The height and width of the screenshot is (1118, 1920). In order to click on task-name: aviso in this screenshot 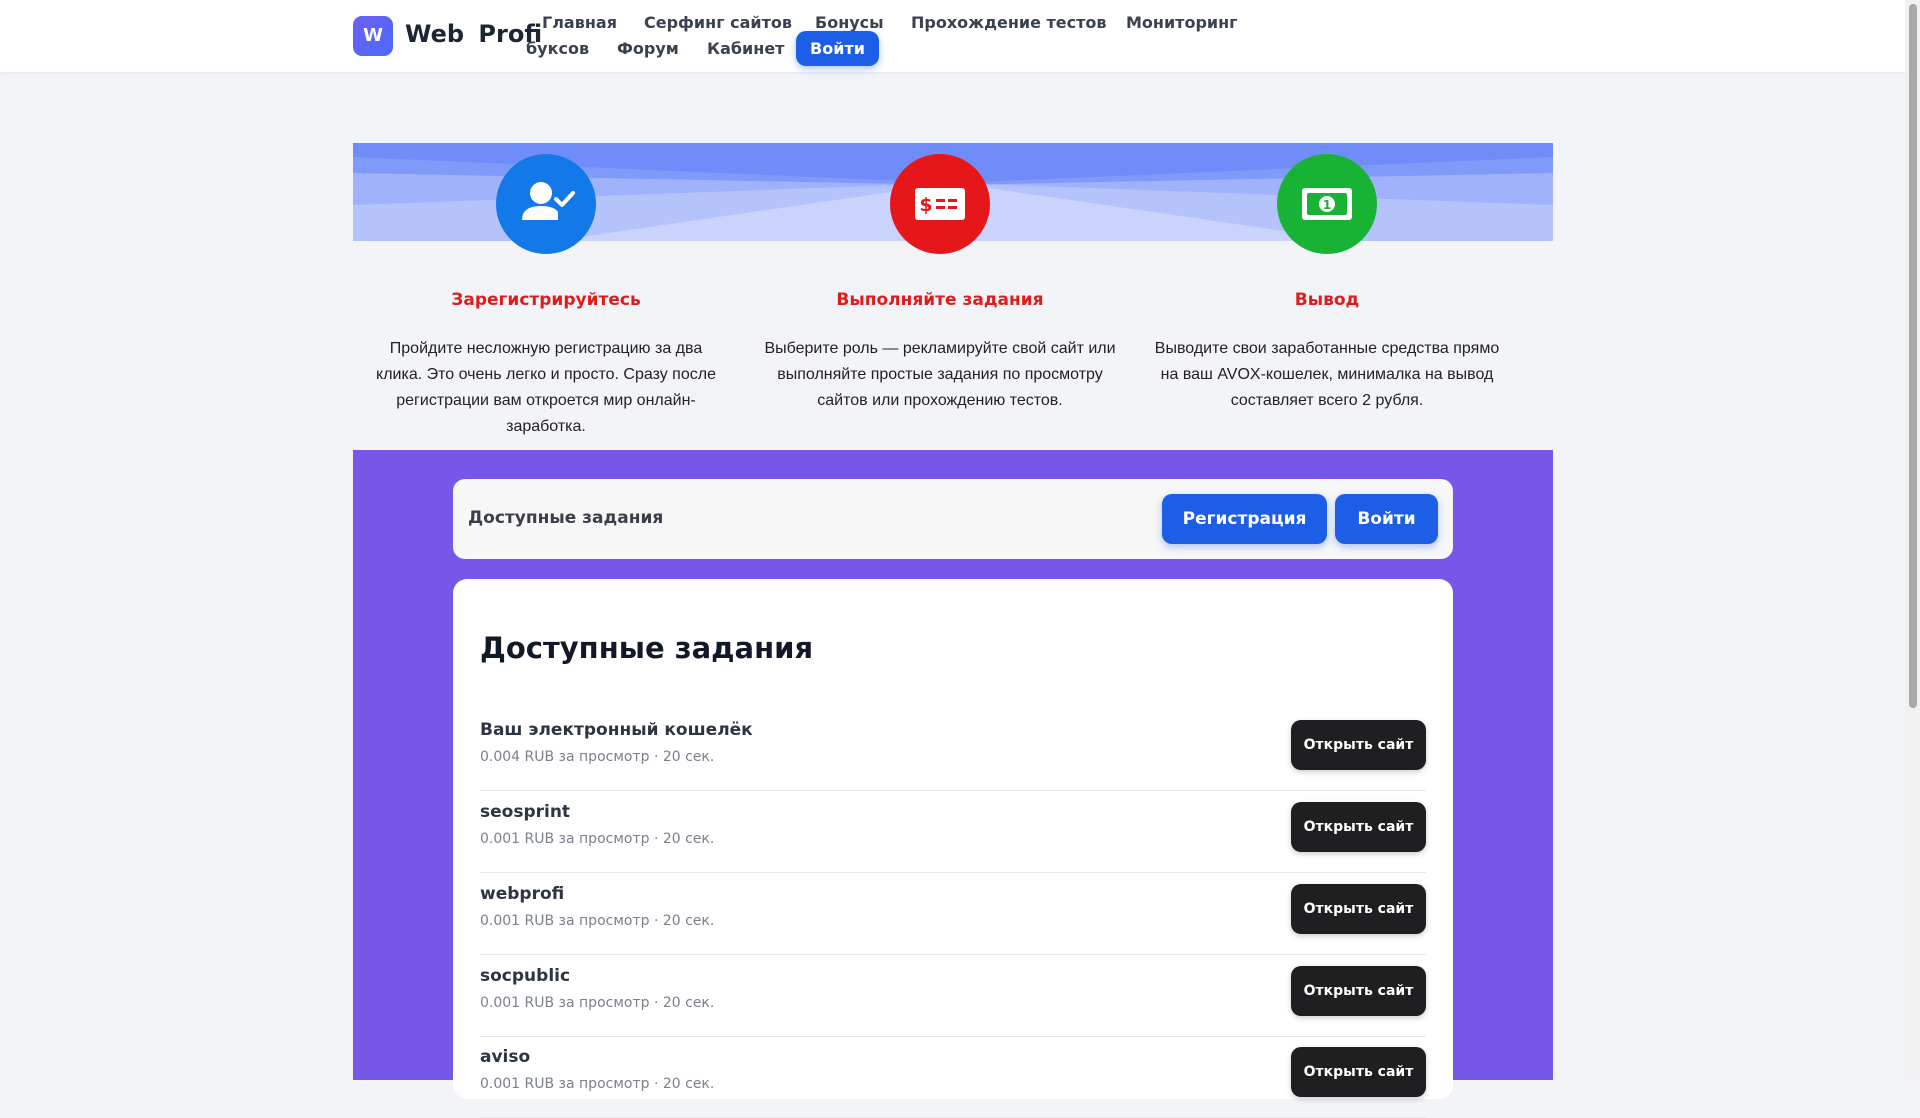, I will do `click(505, 1057)`.